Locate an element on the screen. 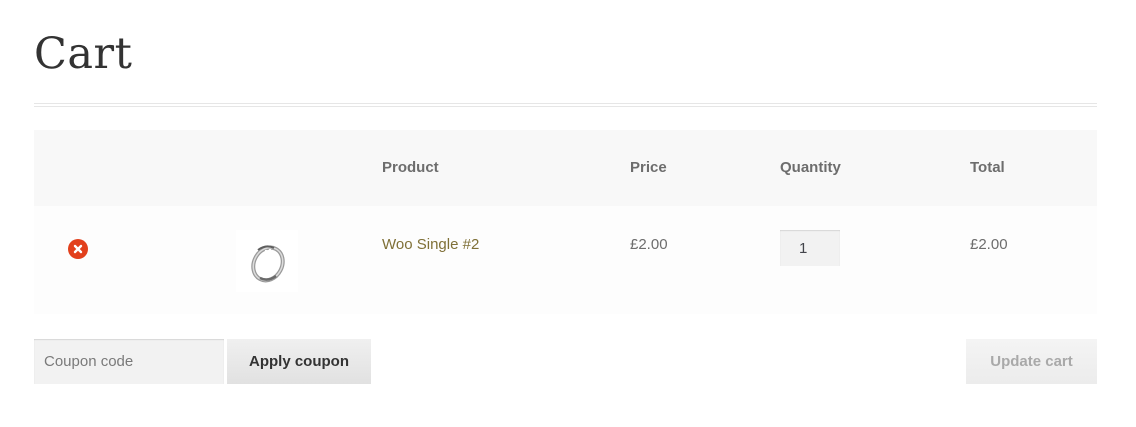 The image size is (1136, 427). ring-thumbnail is located at coordinates (267, 261).